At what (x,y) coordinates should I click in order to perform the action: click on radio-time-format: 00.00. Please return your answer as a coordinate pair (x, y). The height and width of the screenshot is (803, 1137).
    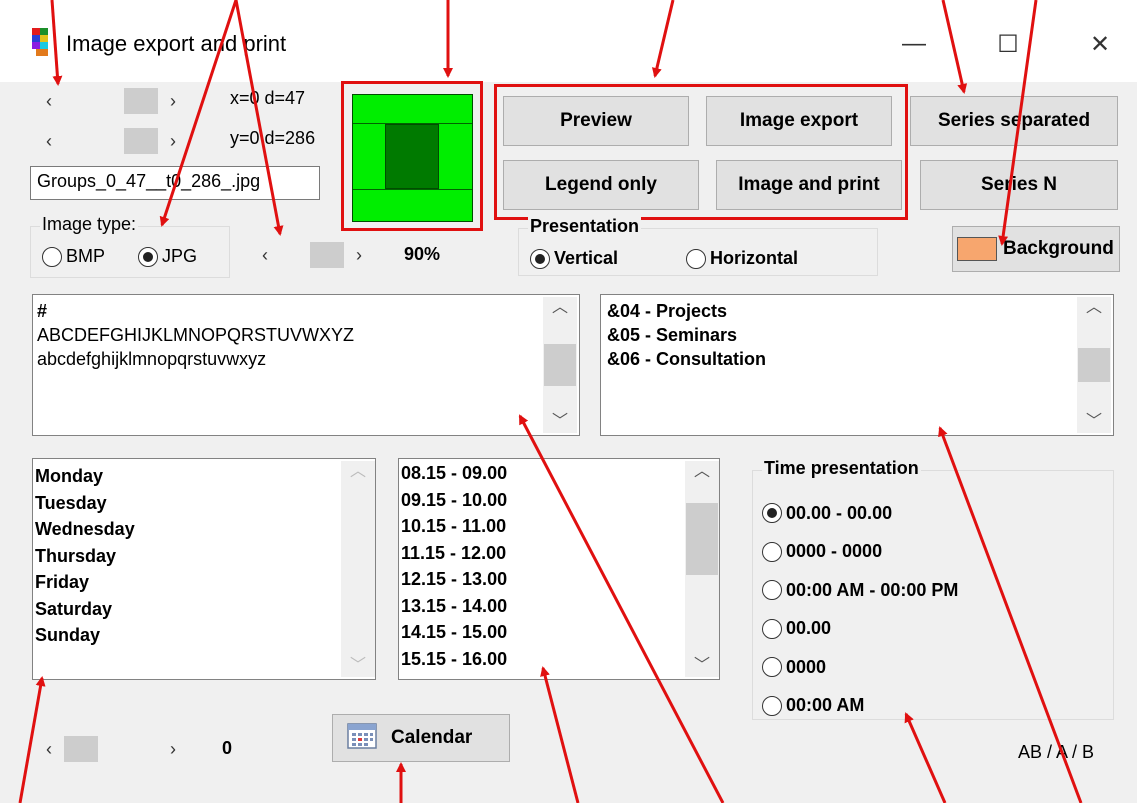
    Looking at the image, I should click on (932, 629).